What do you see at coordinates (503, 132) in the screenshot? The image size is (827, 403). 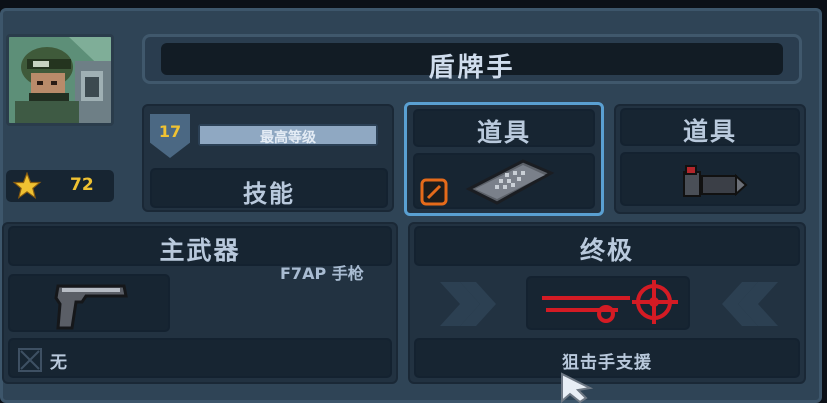 I see `item-slot-1-label: 道具` at bounding box center [503, 132].